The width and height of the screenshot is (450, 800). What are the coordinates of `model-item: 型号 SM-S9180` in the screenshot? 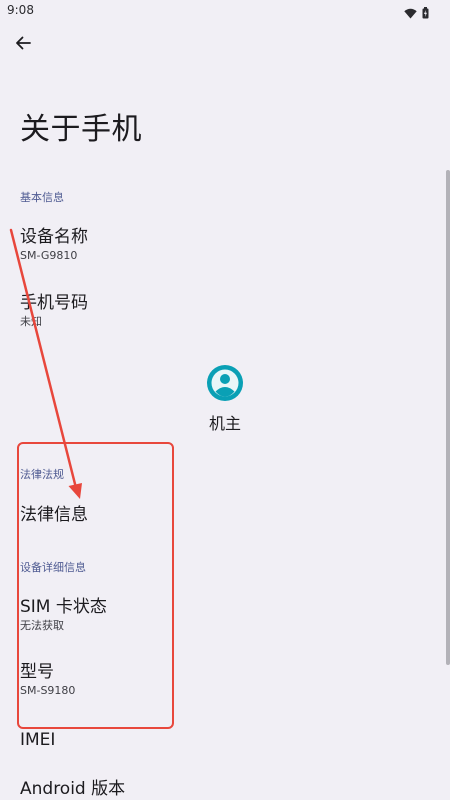 It's located at (225, 679).